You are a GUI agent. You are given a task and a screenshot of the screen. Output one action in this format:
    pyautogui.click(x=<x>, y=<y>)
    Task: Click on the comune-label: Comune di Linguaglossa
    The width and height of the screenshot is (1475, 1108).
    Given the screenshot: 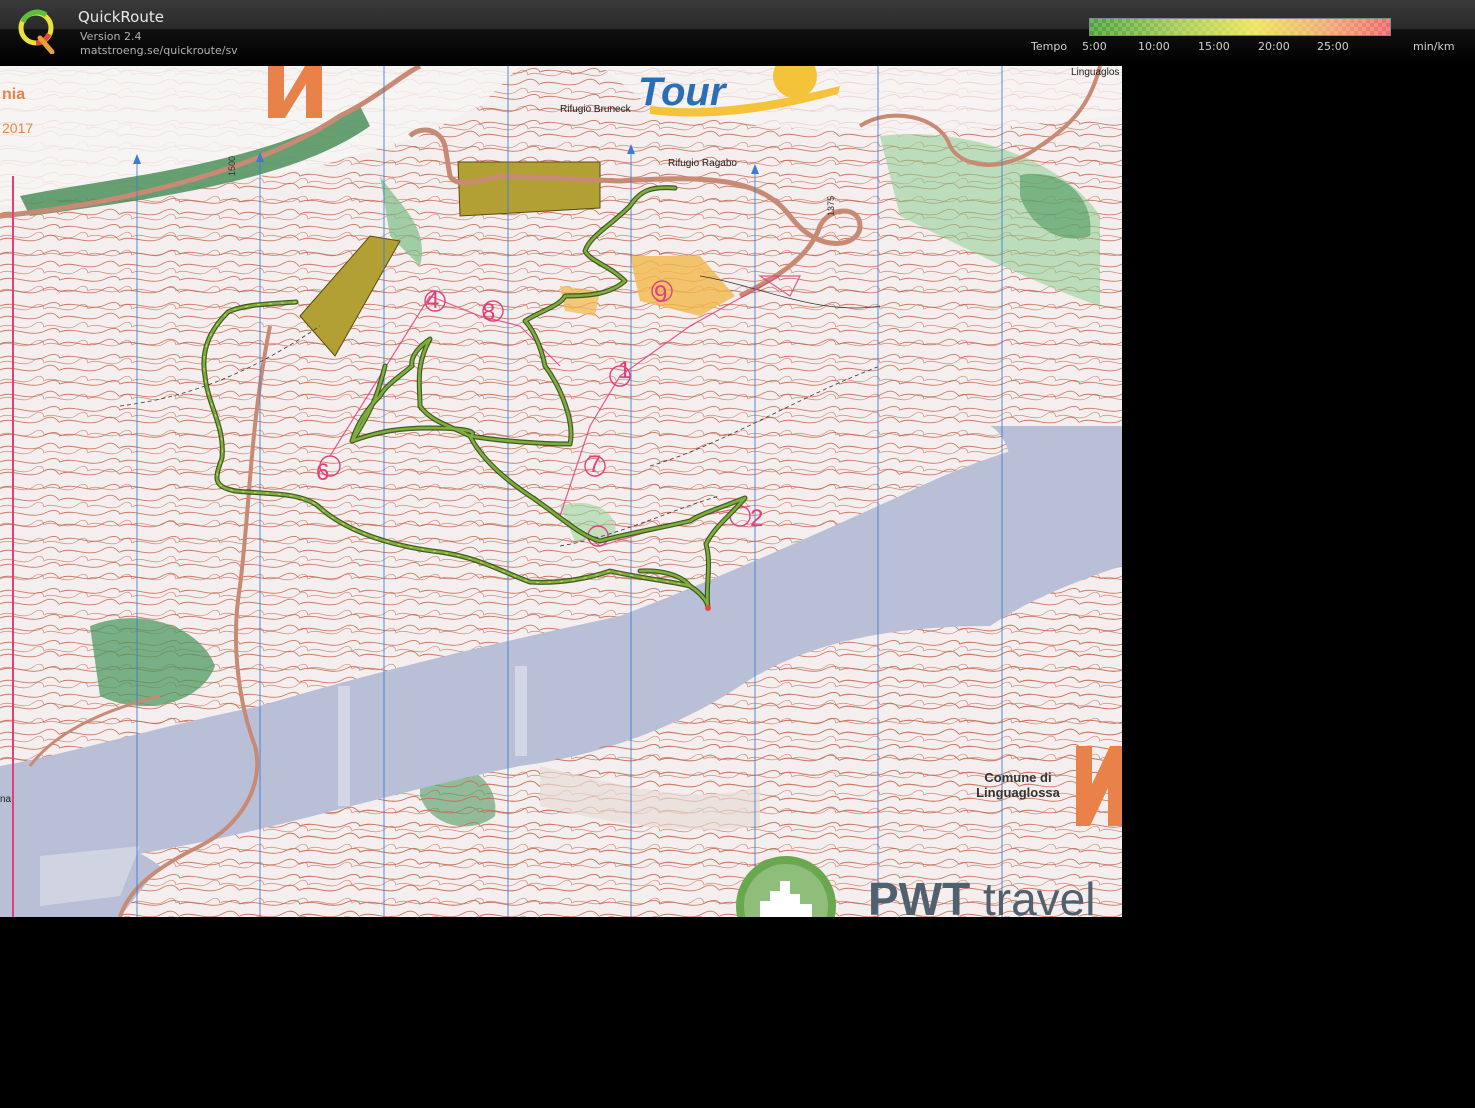 What is the action you would take?
    pyautogui.click(x=1018, y=785)
    